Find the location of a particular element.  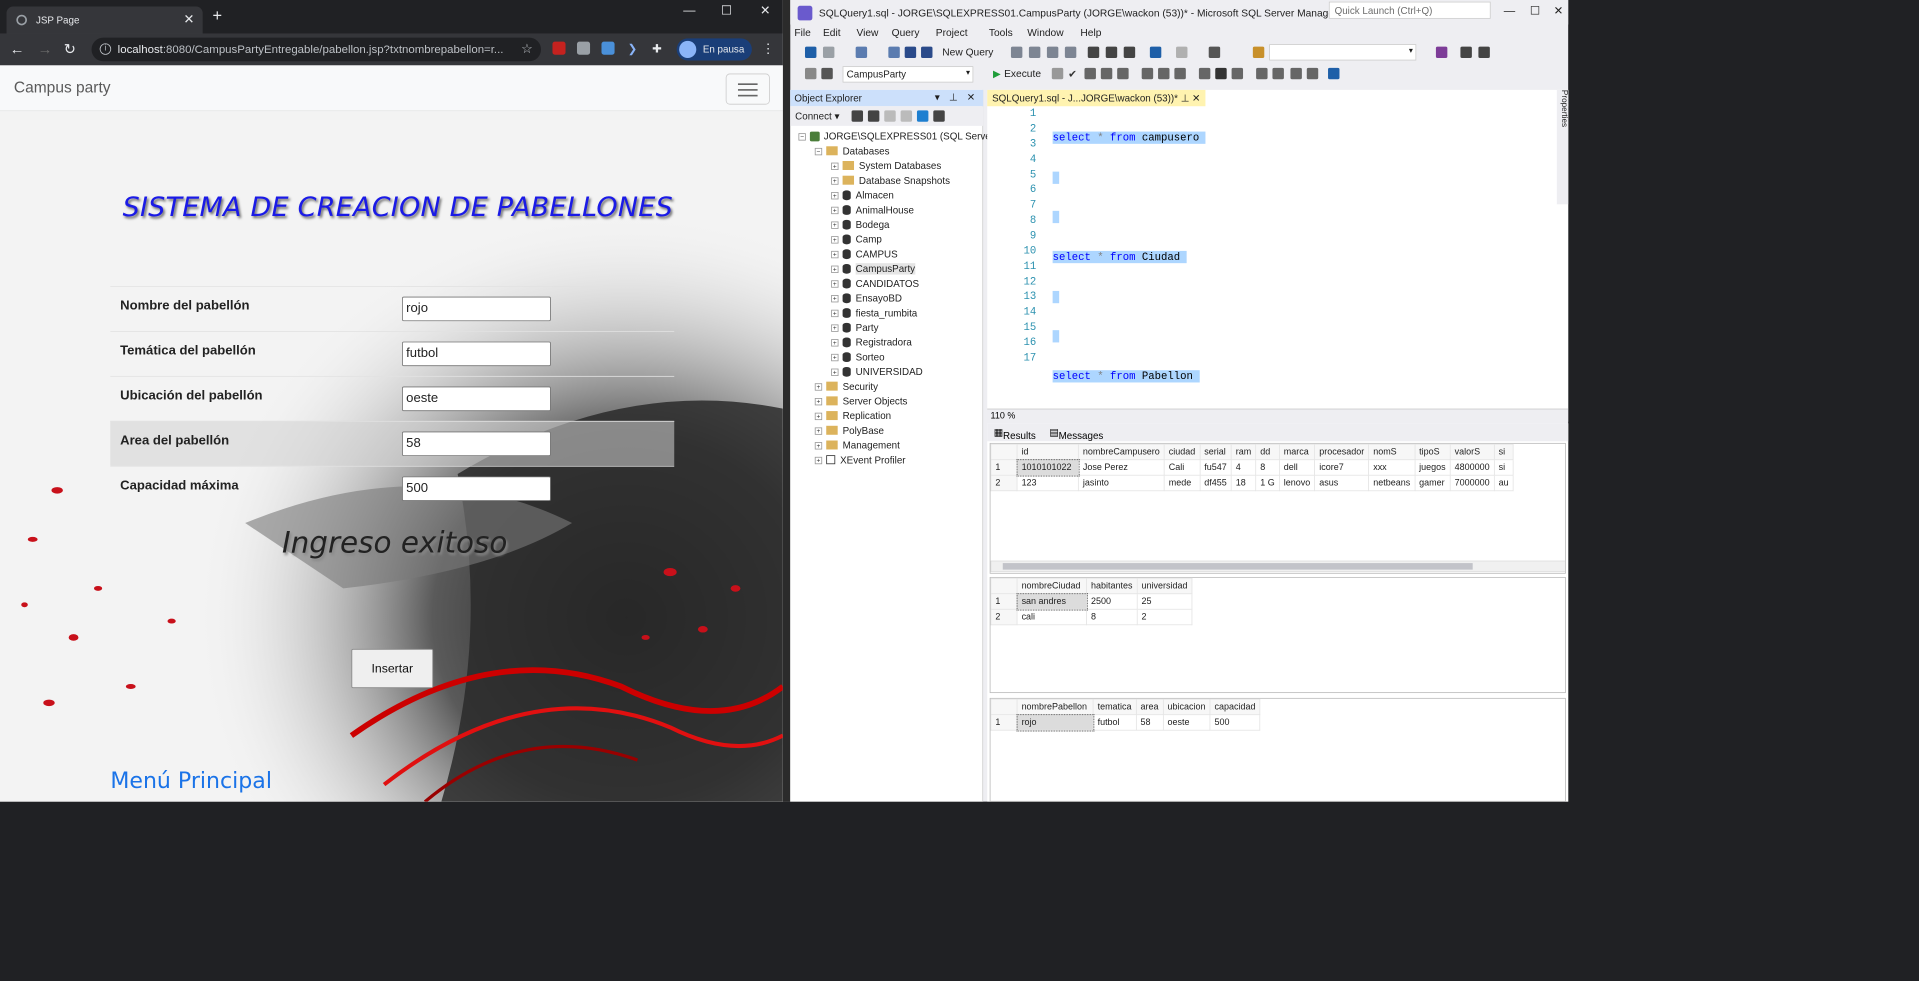

filter-icon is located at coordinates (906, 116).